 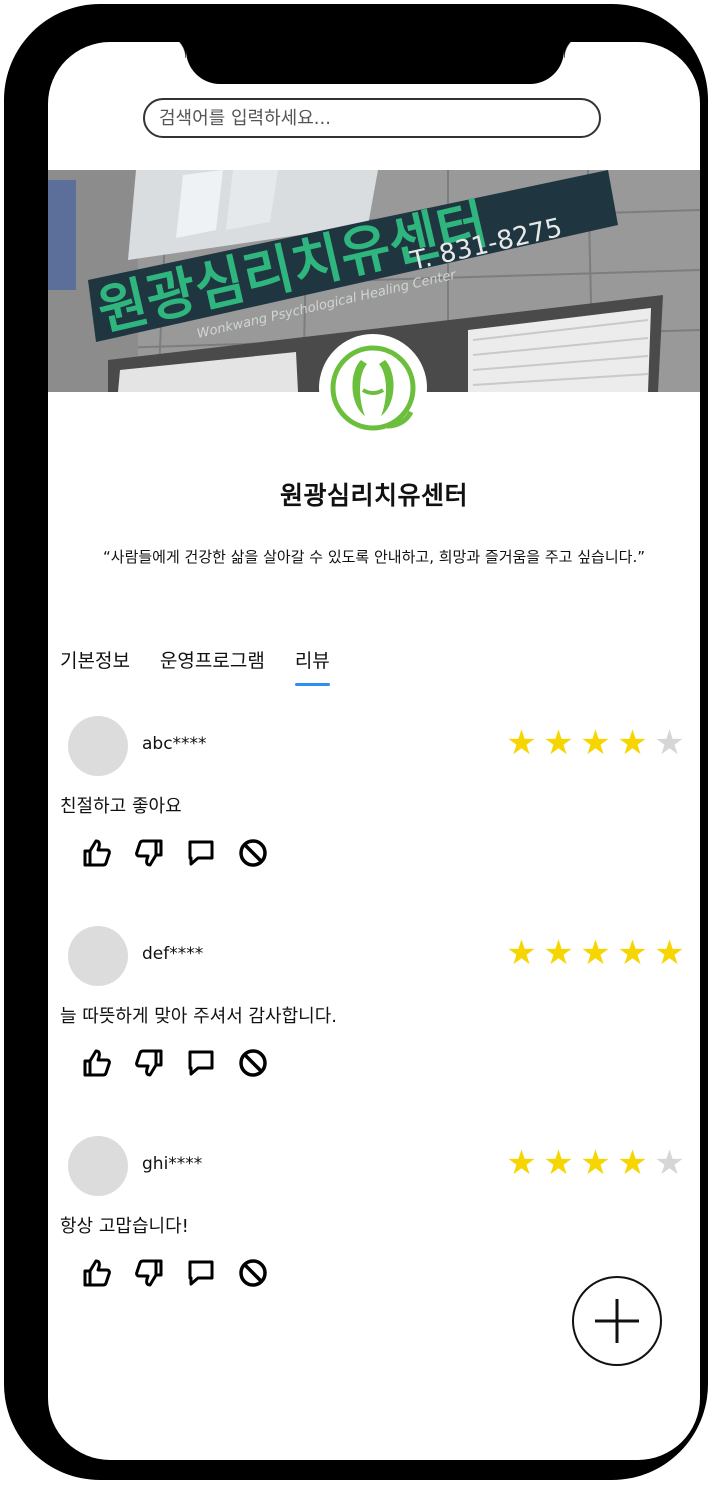 I want to click on leaf-logo-icon, so click(x=373, y=388).